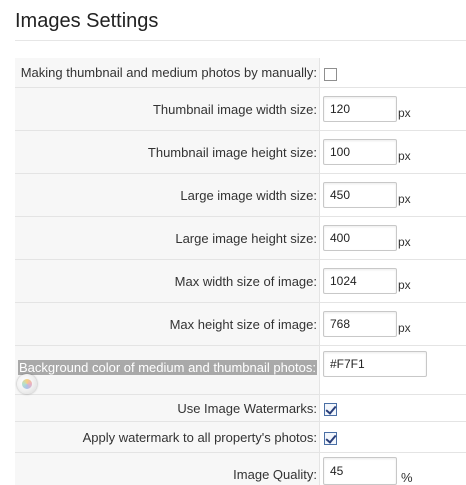 This screenshot has width=466, height=485. Describe the element at coordinates (27, 384) in the screenshot. I see `color-picker-icon` at that location.